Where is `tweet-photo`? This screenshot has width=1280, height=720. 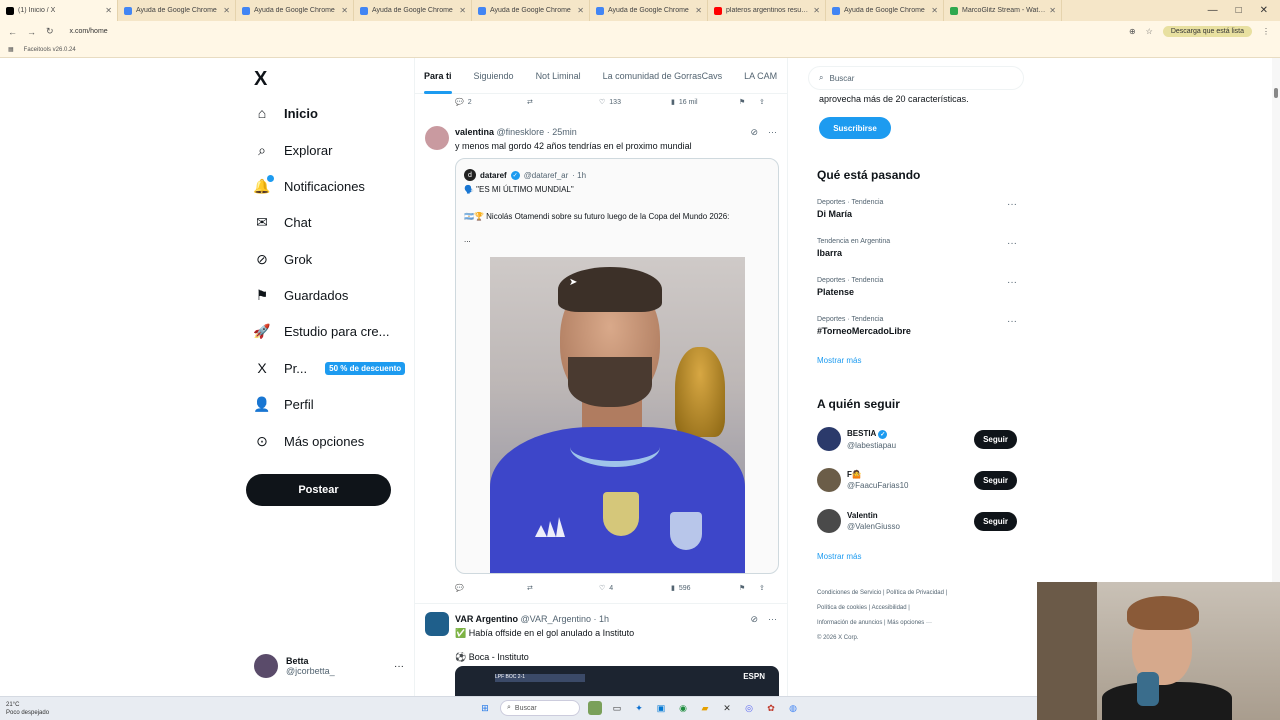
tweet-photo is located at coordinates (617, 415).